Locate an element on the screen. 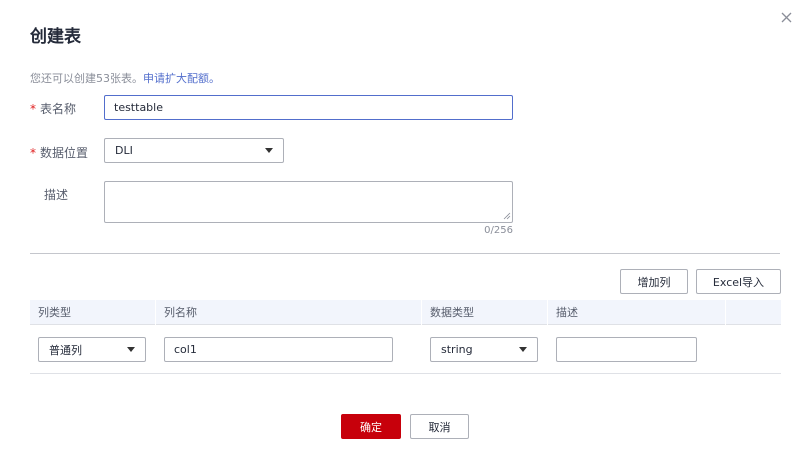 The width and height of the screenshot is (804, 466). table-name-label: * 表名称 is located at coordinates (53, 108).